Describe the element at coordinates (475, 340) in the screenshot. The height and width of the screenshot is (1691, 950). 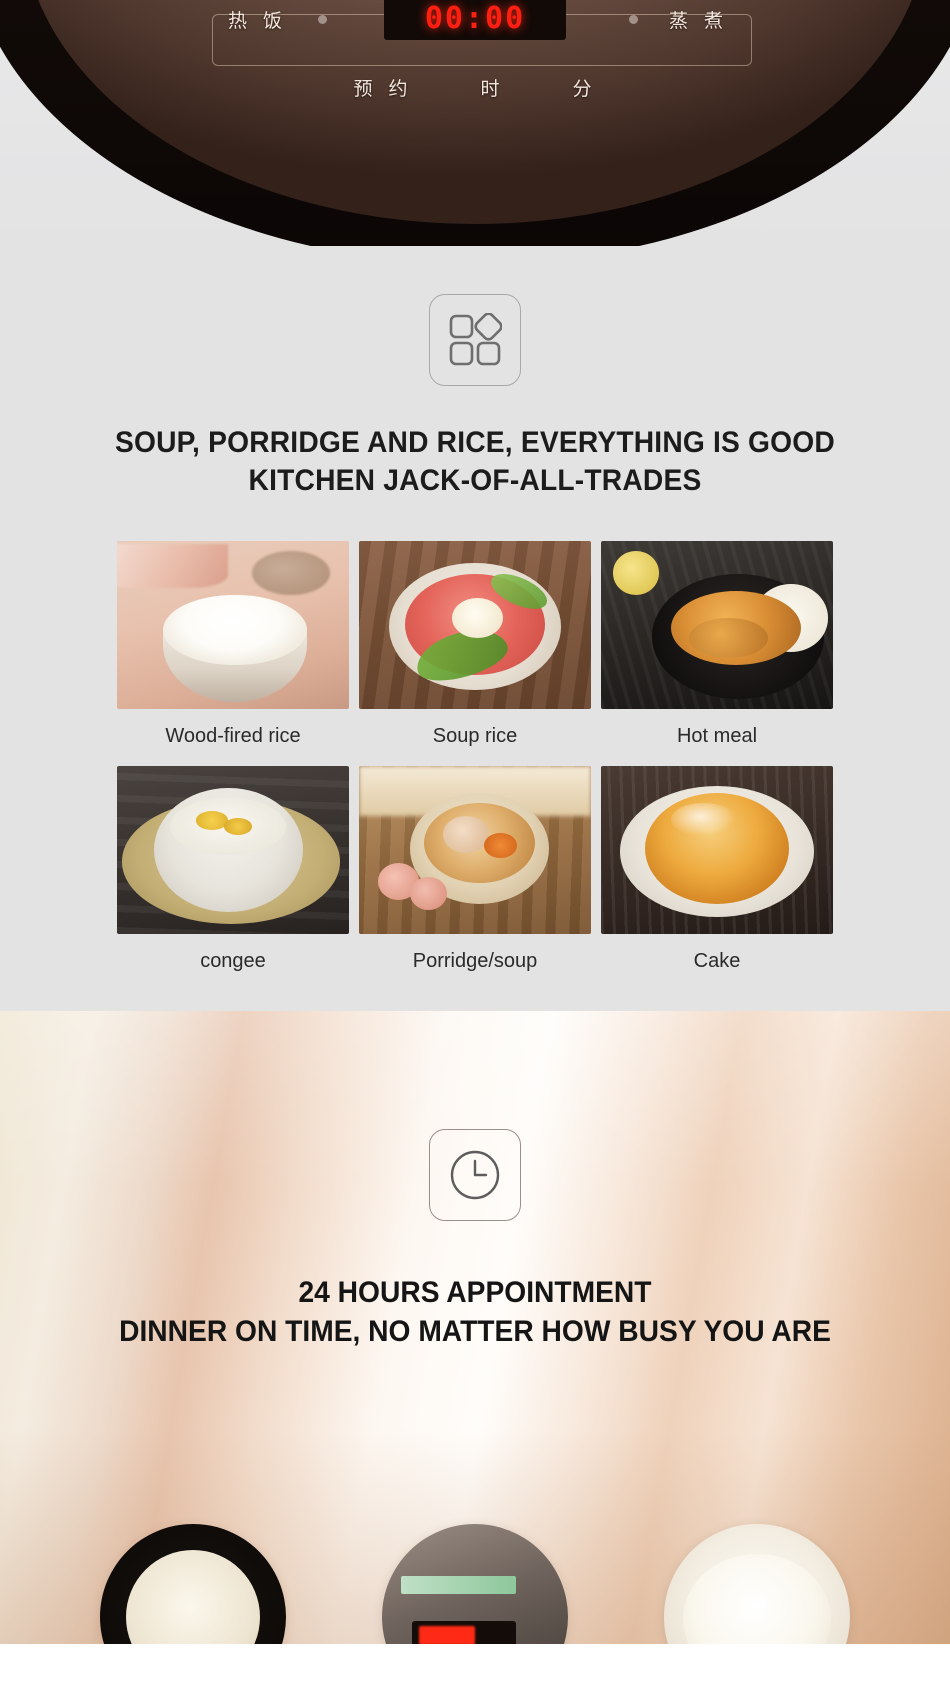
I see `grid-squares-icon` at that location.